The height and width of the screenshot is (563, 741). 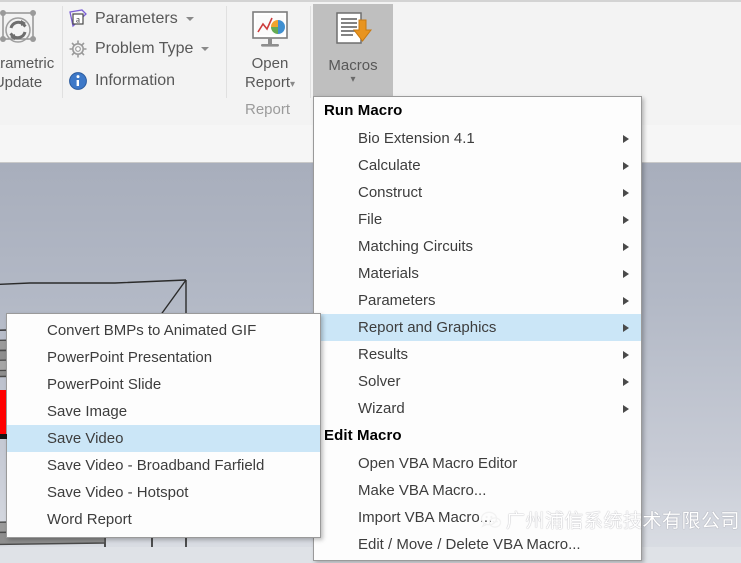 I want to click on submenu-item-save-image: Save Image, so click(x=163, y=411).